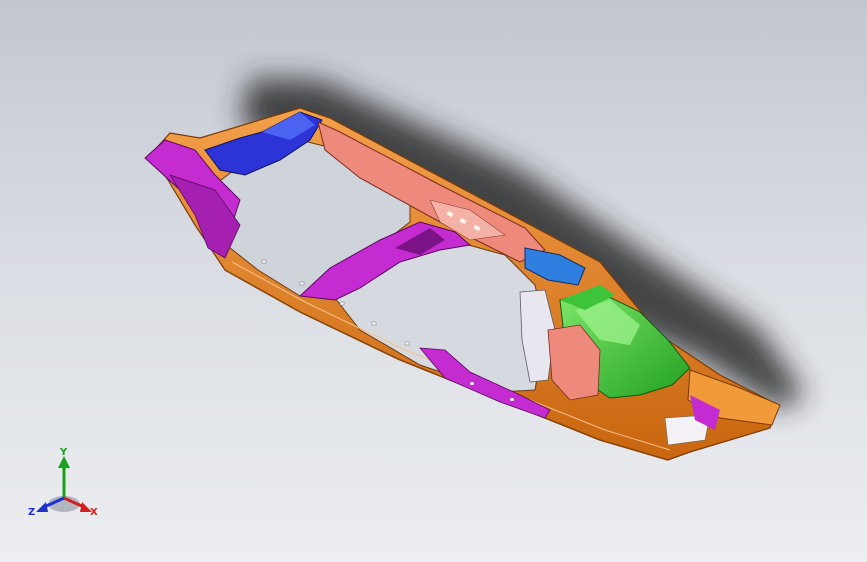 Image resolution: width=867 pixels, height=562 pixels. I want to click on view-orientation-triad: Y X Z, so click(67, 486).